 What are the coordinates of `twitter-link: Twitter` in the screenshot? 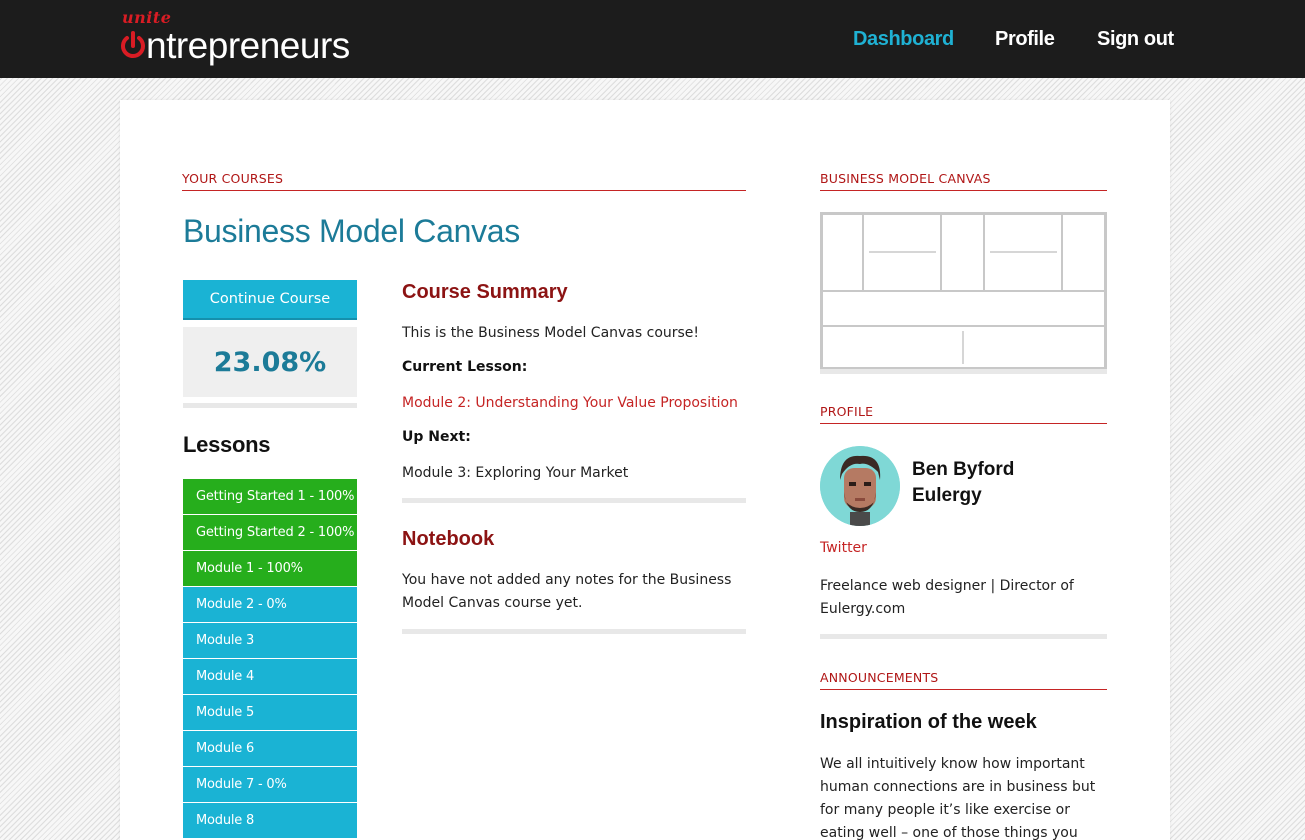 It's located at (843, 548).